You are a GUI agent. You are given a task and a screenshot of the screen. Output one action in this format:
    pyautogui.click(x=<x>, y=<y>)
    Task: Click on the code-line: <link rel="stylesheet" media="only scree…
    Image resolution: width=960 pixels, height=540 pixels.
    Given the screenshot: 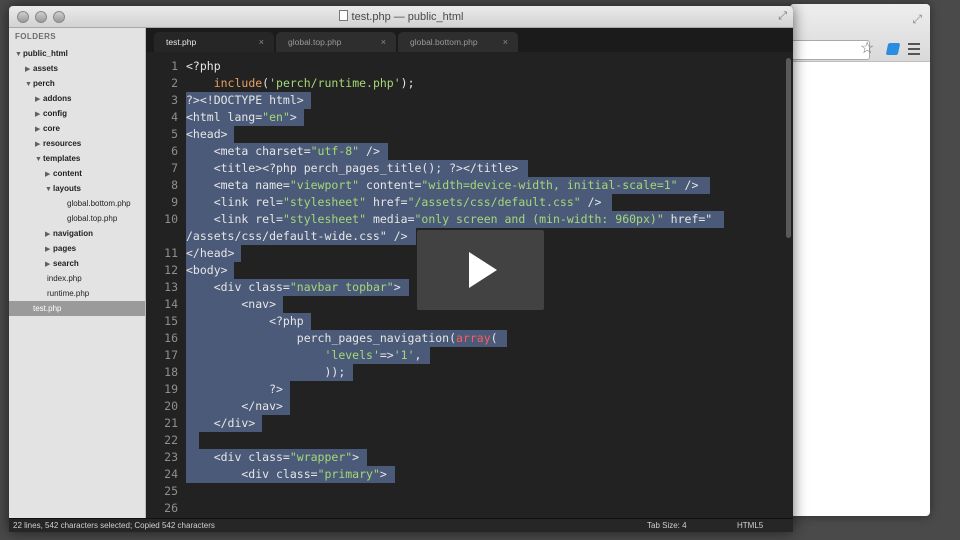 What is the action you would take?
    pyautogui.click(x=449, y=219)
    